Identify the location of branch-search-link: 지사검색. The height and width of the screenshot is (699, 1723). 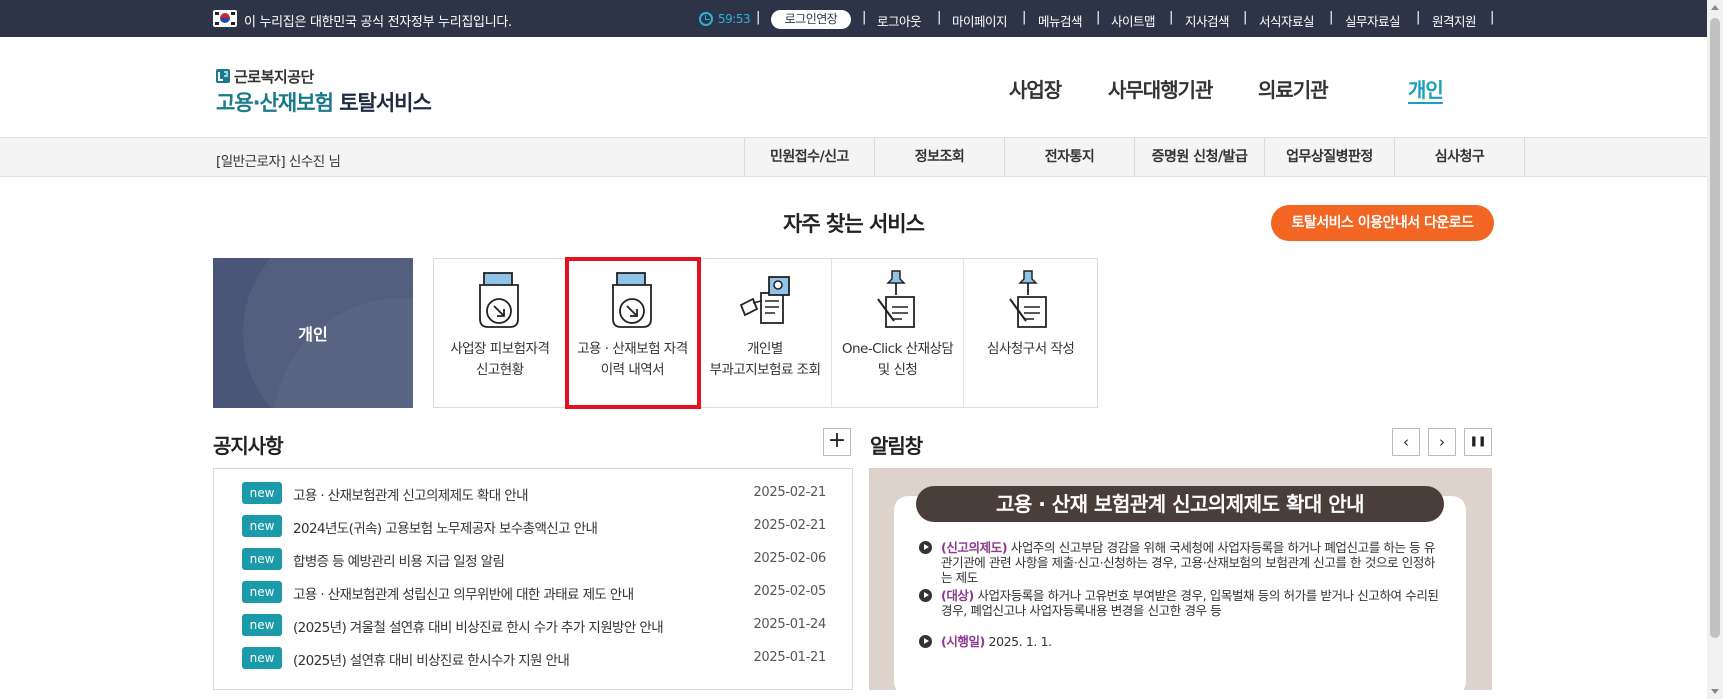
(1207, 20).